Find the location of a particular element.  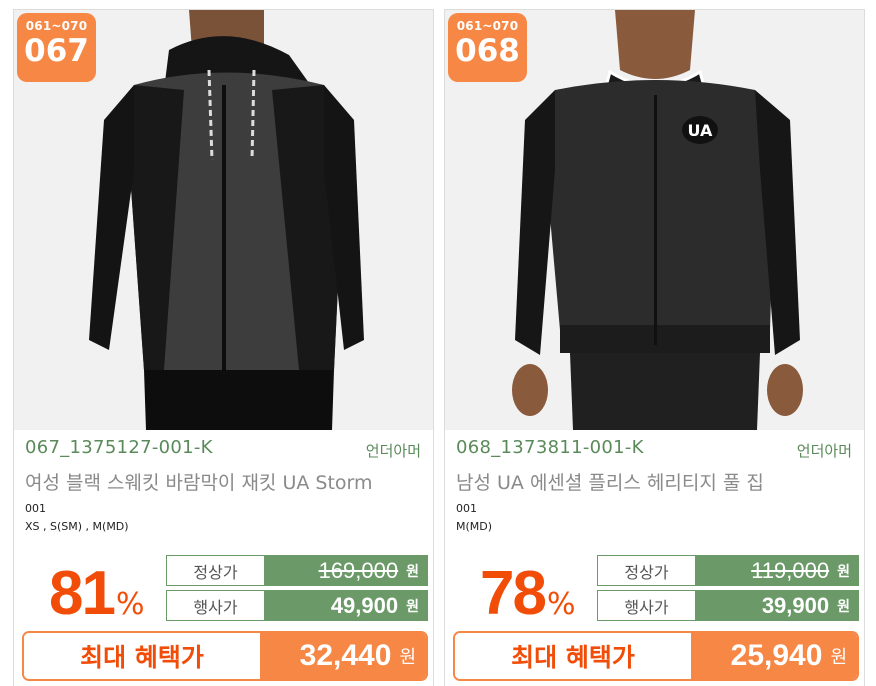

product-number-badge: 061~070 068 is located at coordinates (487, 47).